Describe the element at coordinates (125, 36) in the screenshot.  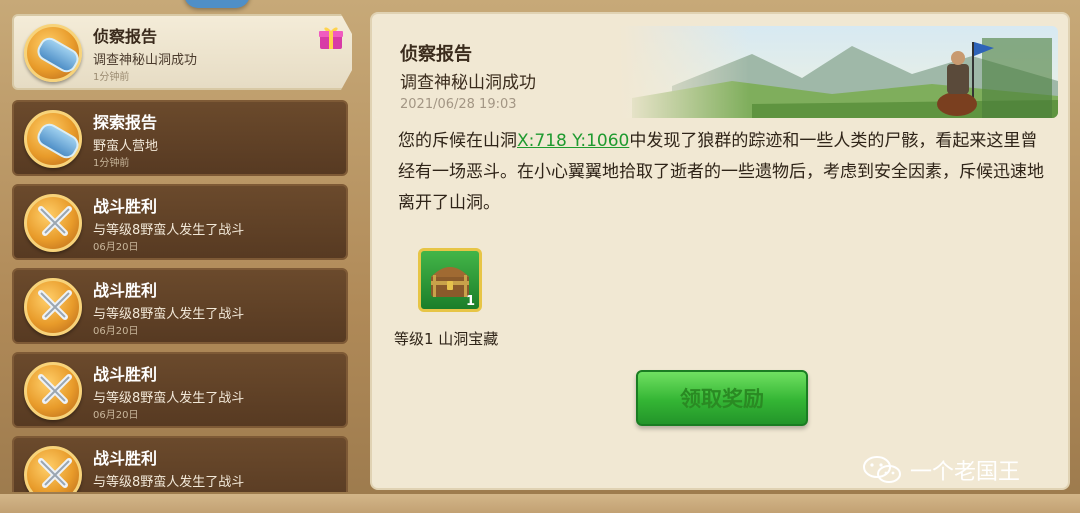
I see `mail-title: 侦察报告` at that location.